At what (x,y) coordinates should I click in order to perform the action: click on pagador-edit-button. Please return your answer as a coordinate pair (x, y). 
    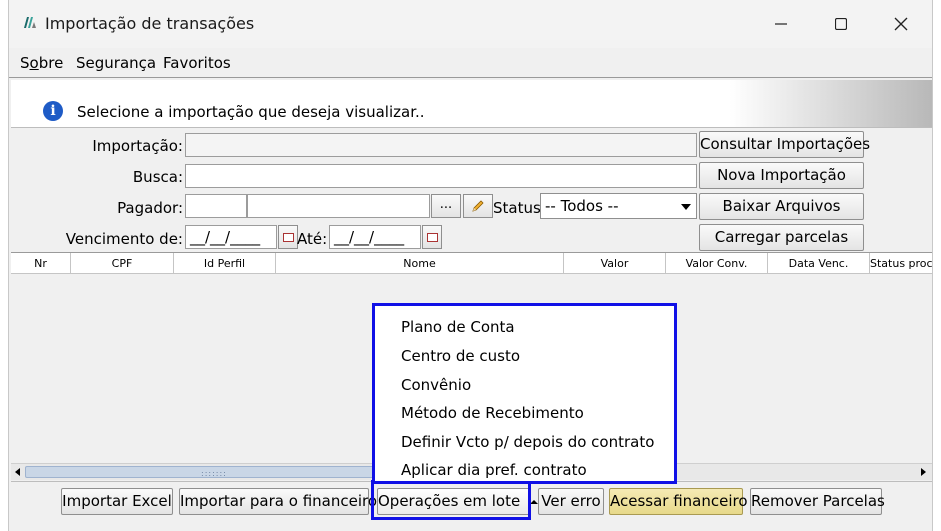
    Looking at the image, I should click on (478, 206).